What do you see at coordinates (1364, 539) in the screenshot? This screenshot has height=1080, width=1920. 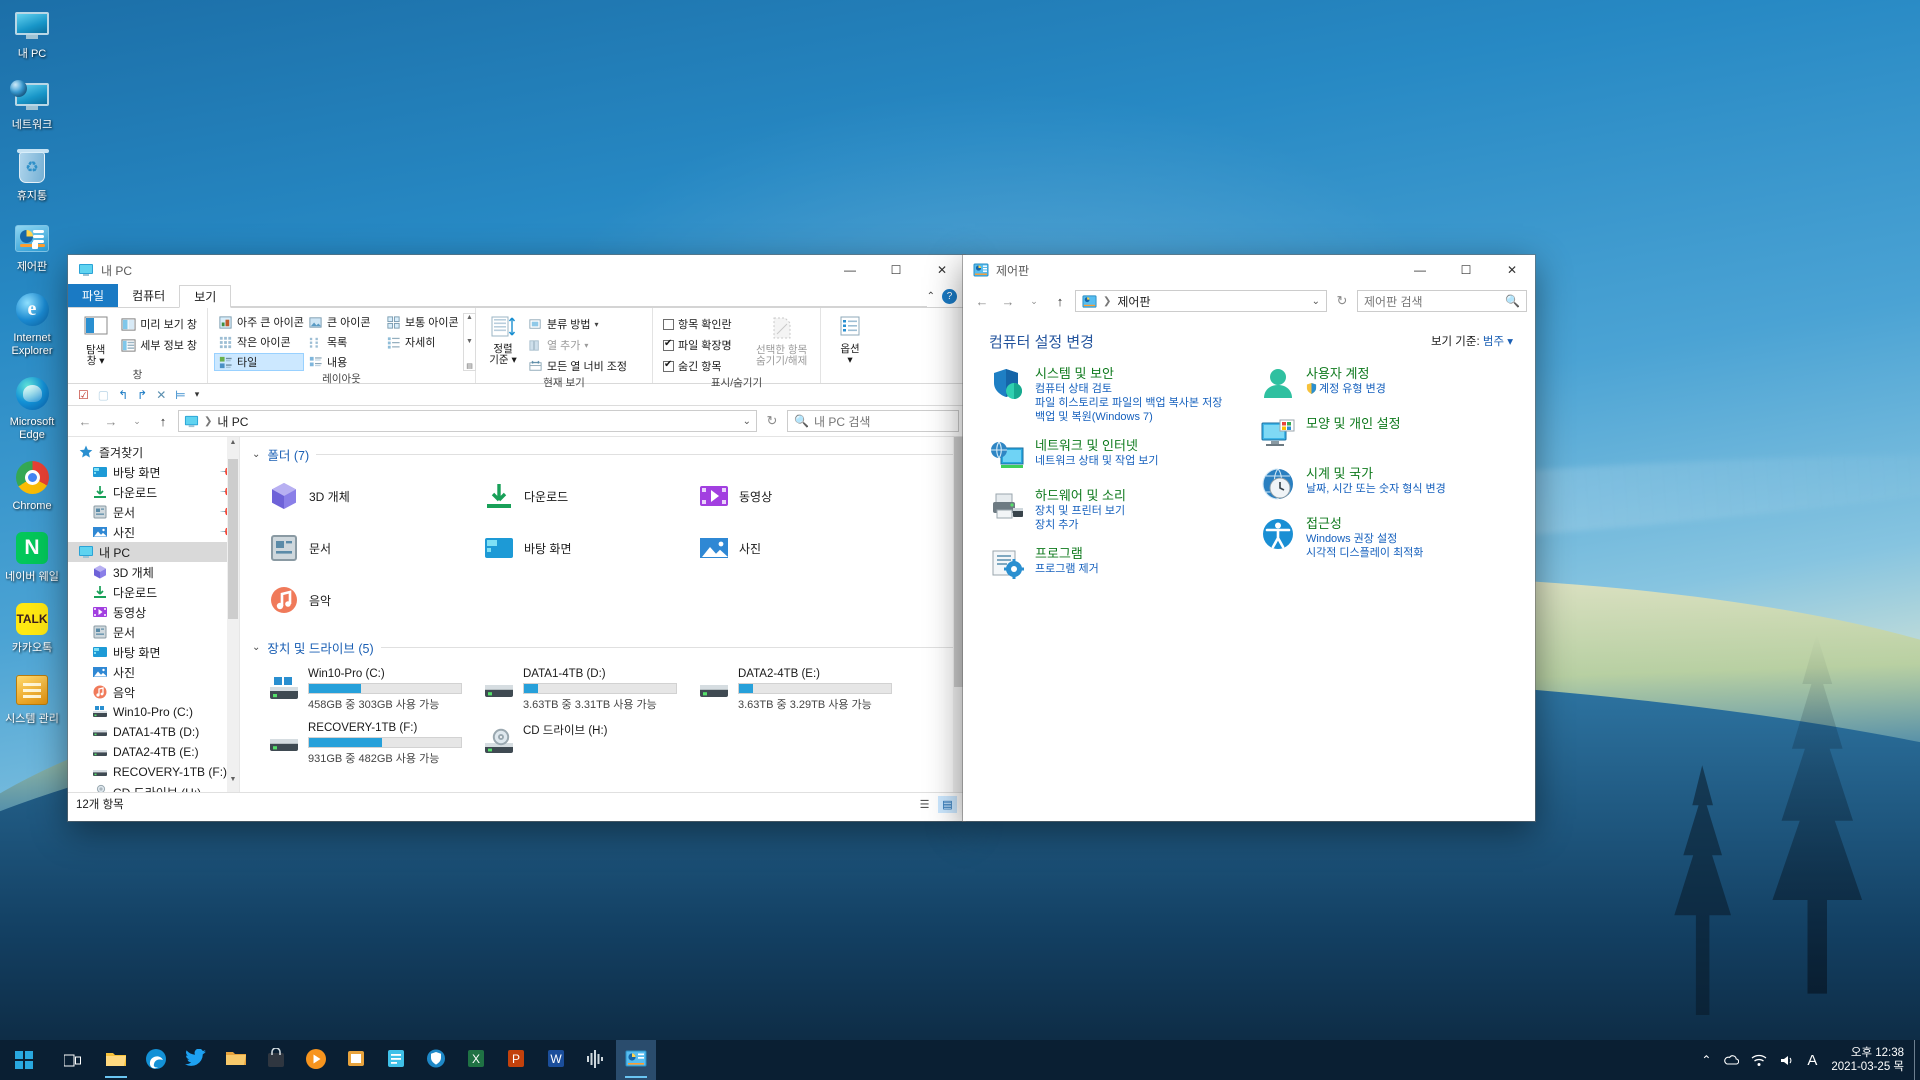 I see `control-panel-link: Windows 권장 설정` at bounding box center [1364, 539].